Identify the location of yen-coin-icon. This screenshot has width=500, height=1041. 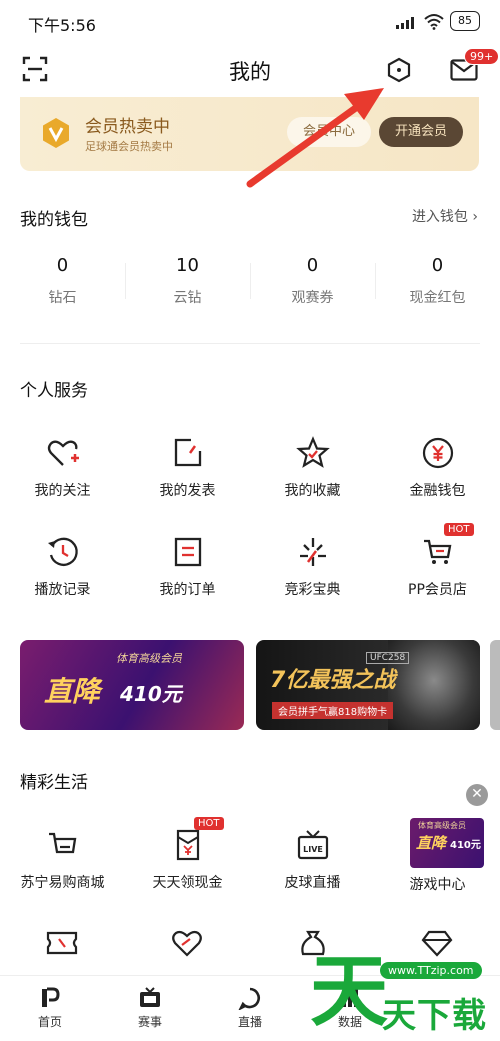
(437, 453).